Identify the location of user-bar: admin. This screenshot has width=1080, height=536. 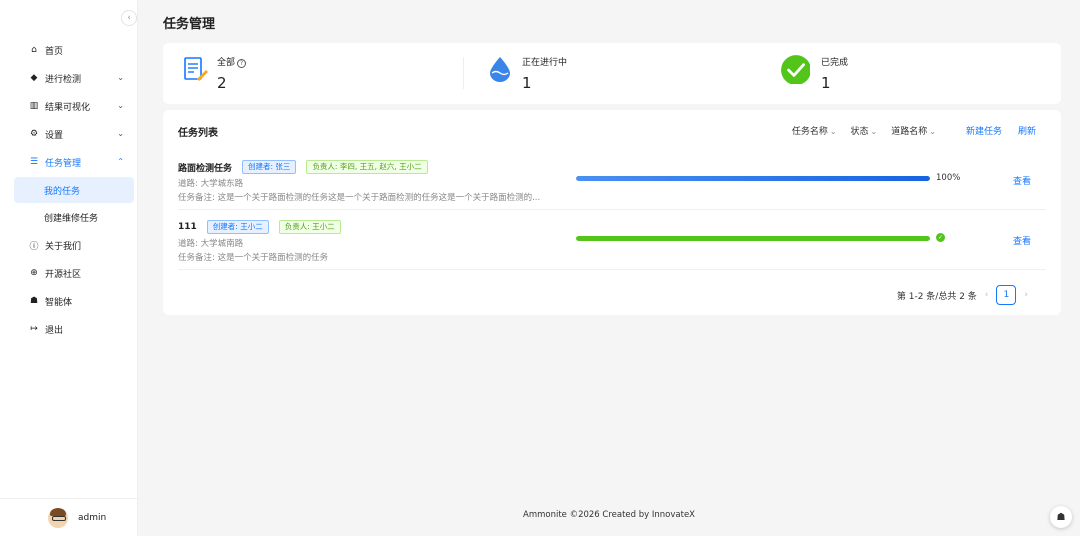
(69, 517).